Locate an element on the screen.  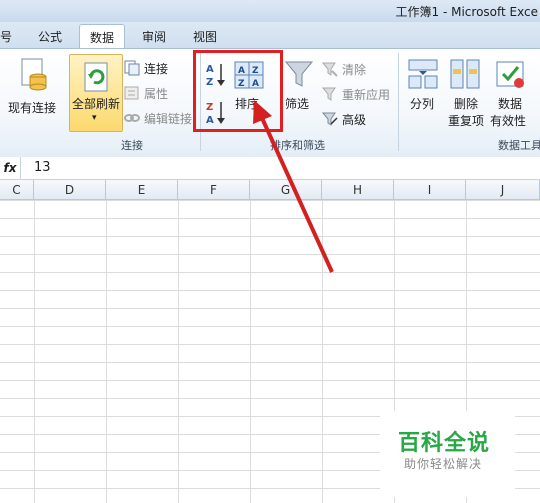
watermark: 百科全说 助你轻松解决 is located at coordinates (447, 454).